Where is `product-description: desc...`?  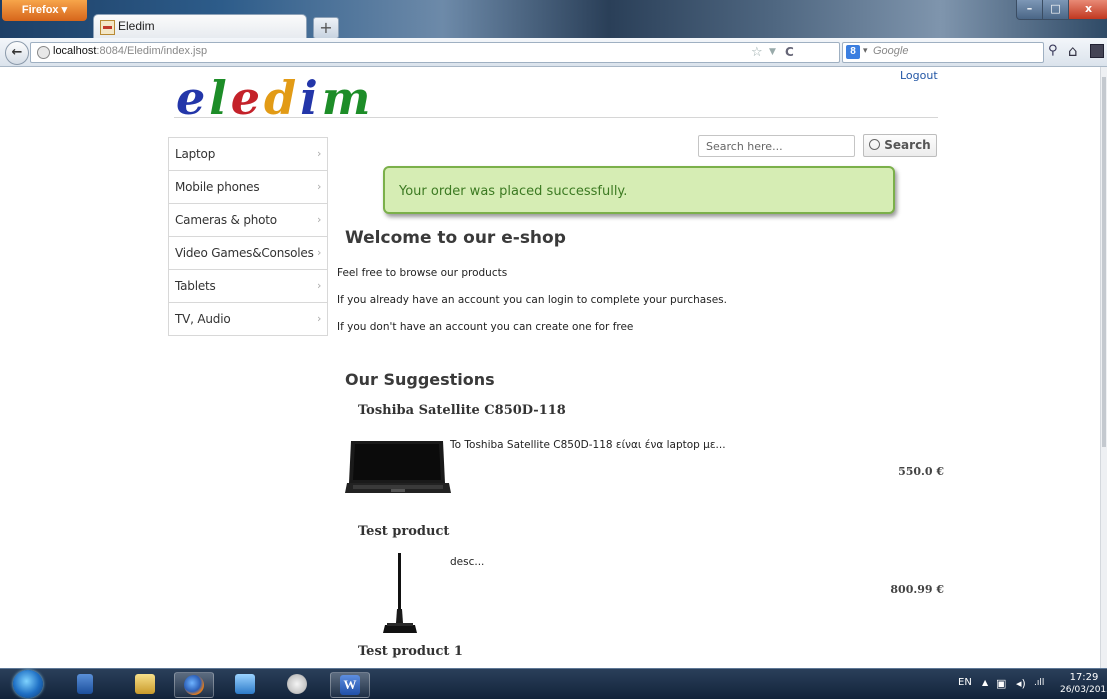 product-description: desc... is located at coordinates (467, 562).